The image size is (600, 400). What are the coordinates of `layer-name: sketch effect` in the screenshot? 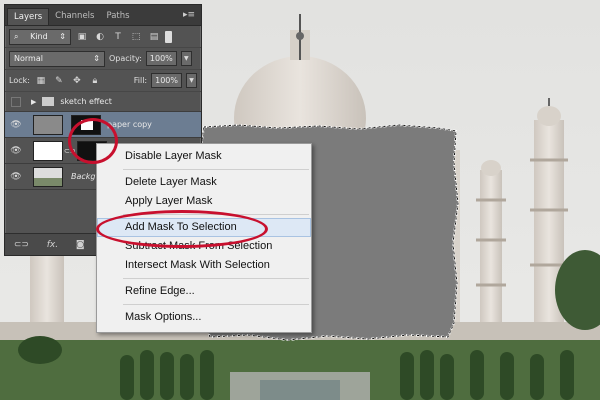 It's located at (86, 101).